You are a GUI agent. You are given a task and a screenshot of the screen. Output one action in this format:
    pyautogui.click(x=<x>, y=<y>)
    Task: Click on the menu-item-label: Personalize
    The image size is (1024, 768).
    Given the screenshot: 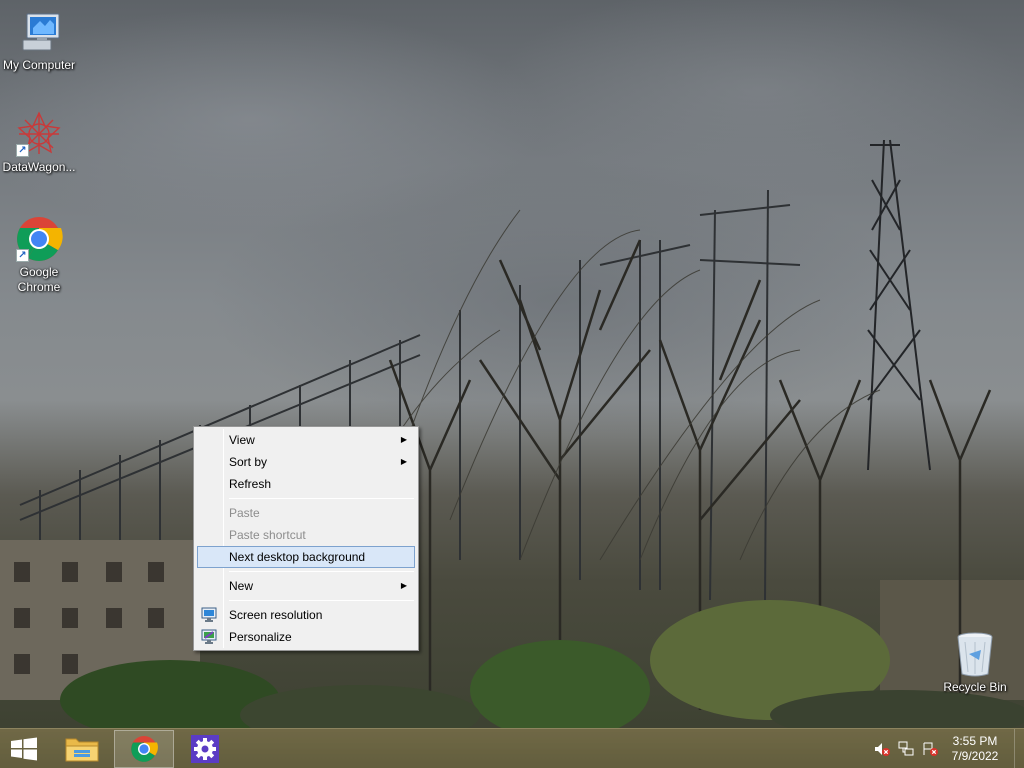 What is the action you would take?
    pyautogui.click(x=260, y=637)
    